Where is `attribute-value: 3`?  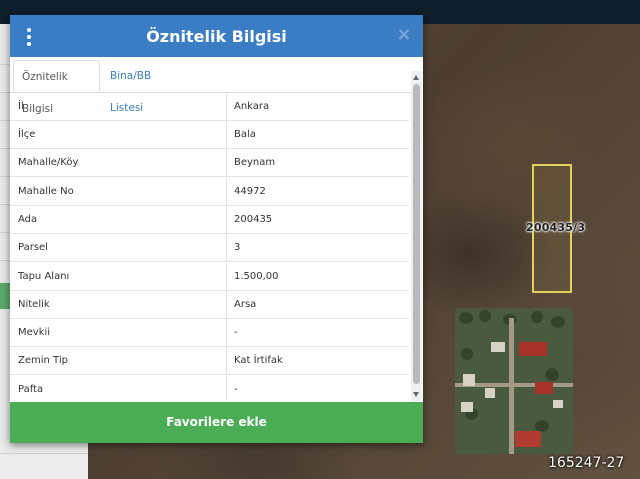
attribute-value: 3 is located at coordinates (237, 247).